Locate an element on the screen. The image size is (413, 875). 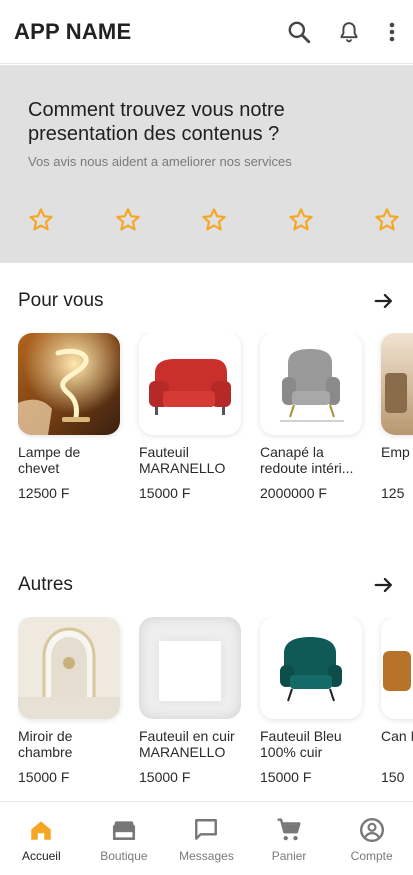
nav-item-boutique: Boutique is located at coordinates (124, 838).